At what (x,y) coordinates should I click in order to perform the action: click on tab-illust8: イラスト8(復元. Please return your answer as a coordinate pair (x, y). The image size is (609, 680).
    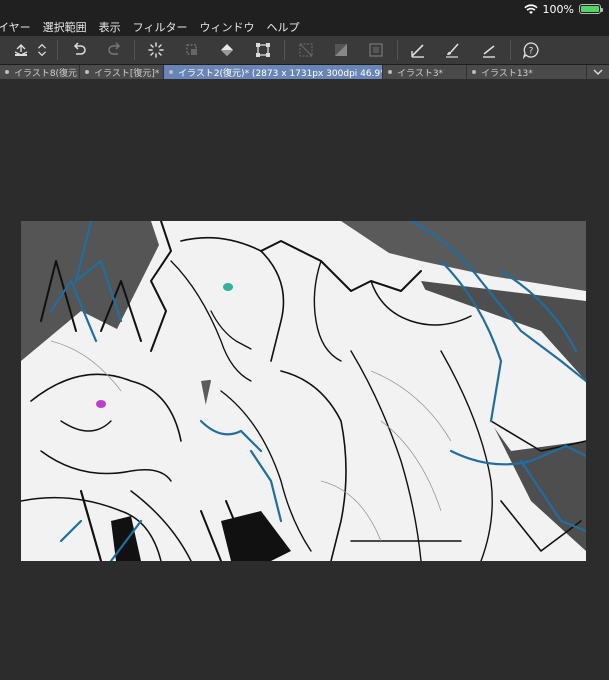
    Looking at the image, I should click on (40, 72).